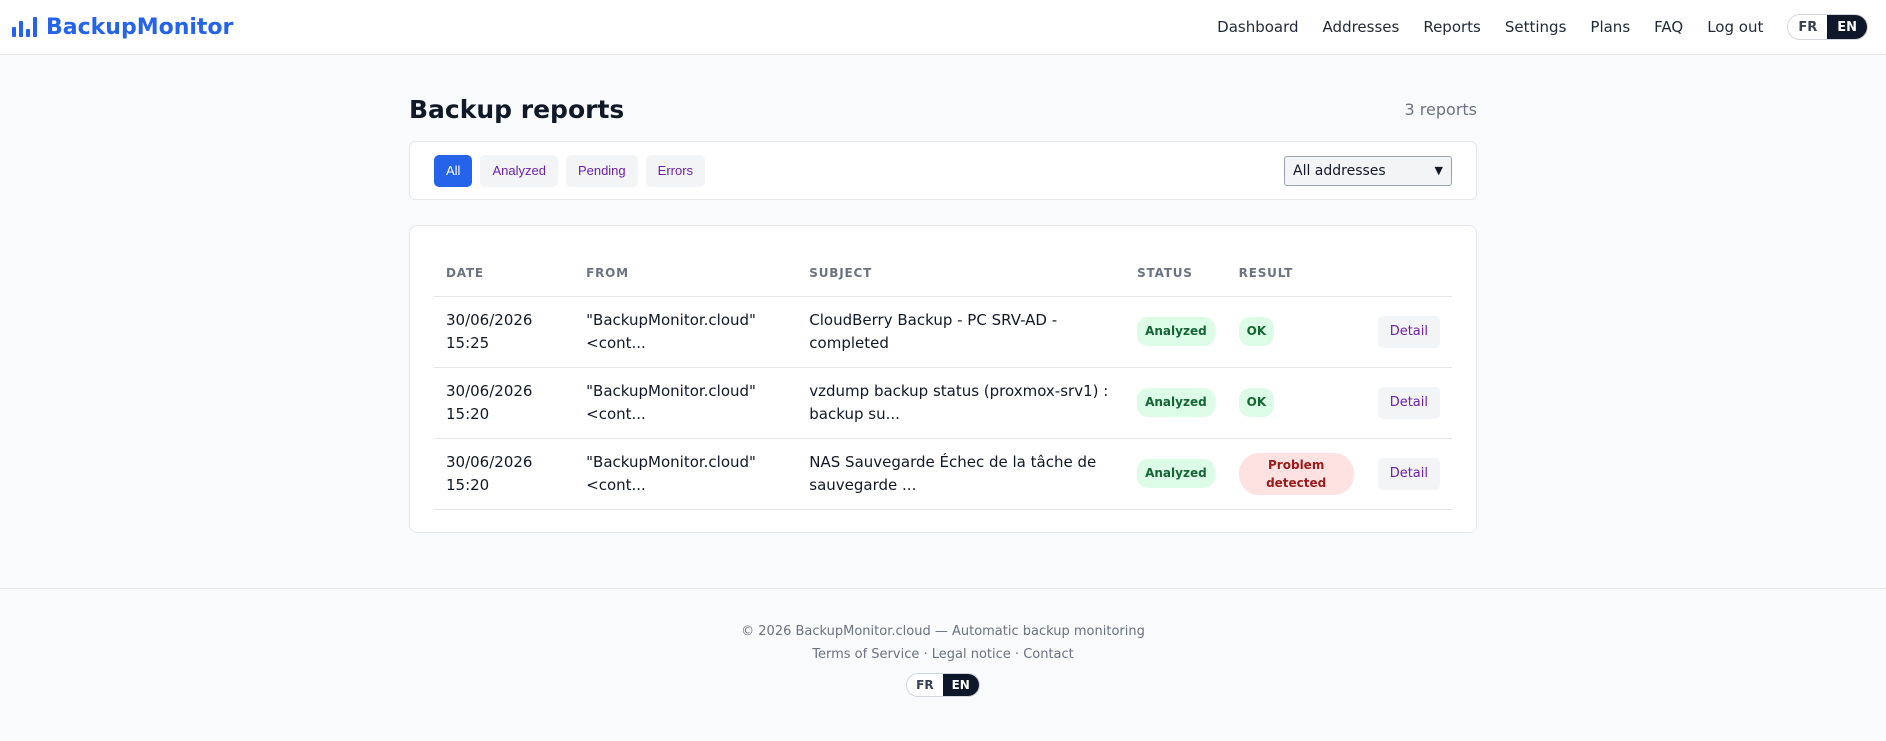 This screenshot has height=741, width=1886. Describe the element at coordinates (953, 461) in the screenshot. I see `subject-line-1: NAS Sauvegarde Échec de la tâche de` at that location.